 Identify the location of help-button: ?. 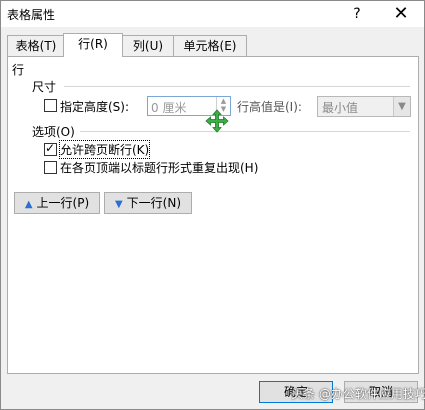
(357, 14).